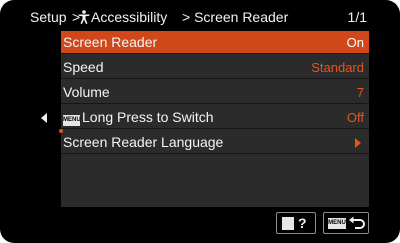  Describe the element at coordinates (337, 67) in the screenshot. I see `menu-item-value: Standard` at that location.